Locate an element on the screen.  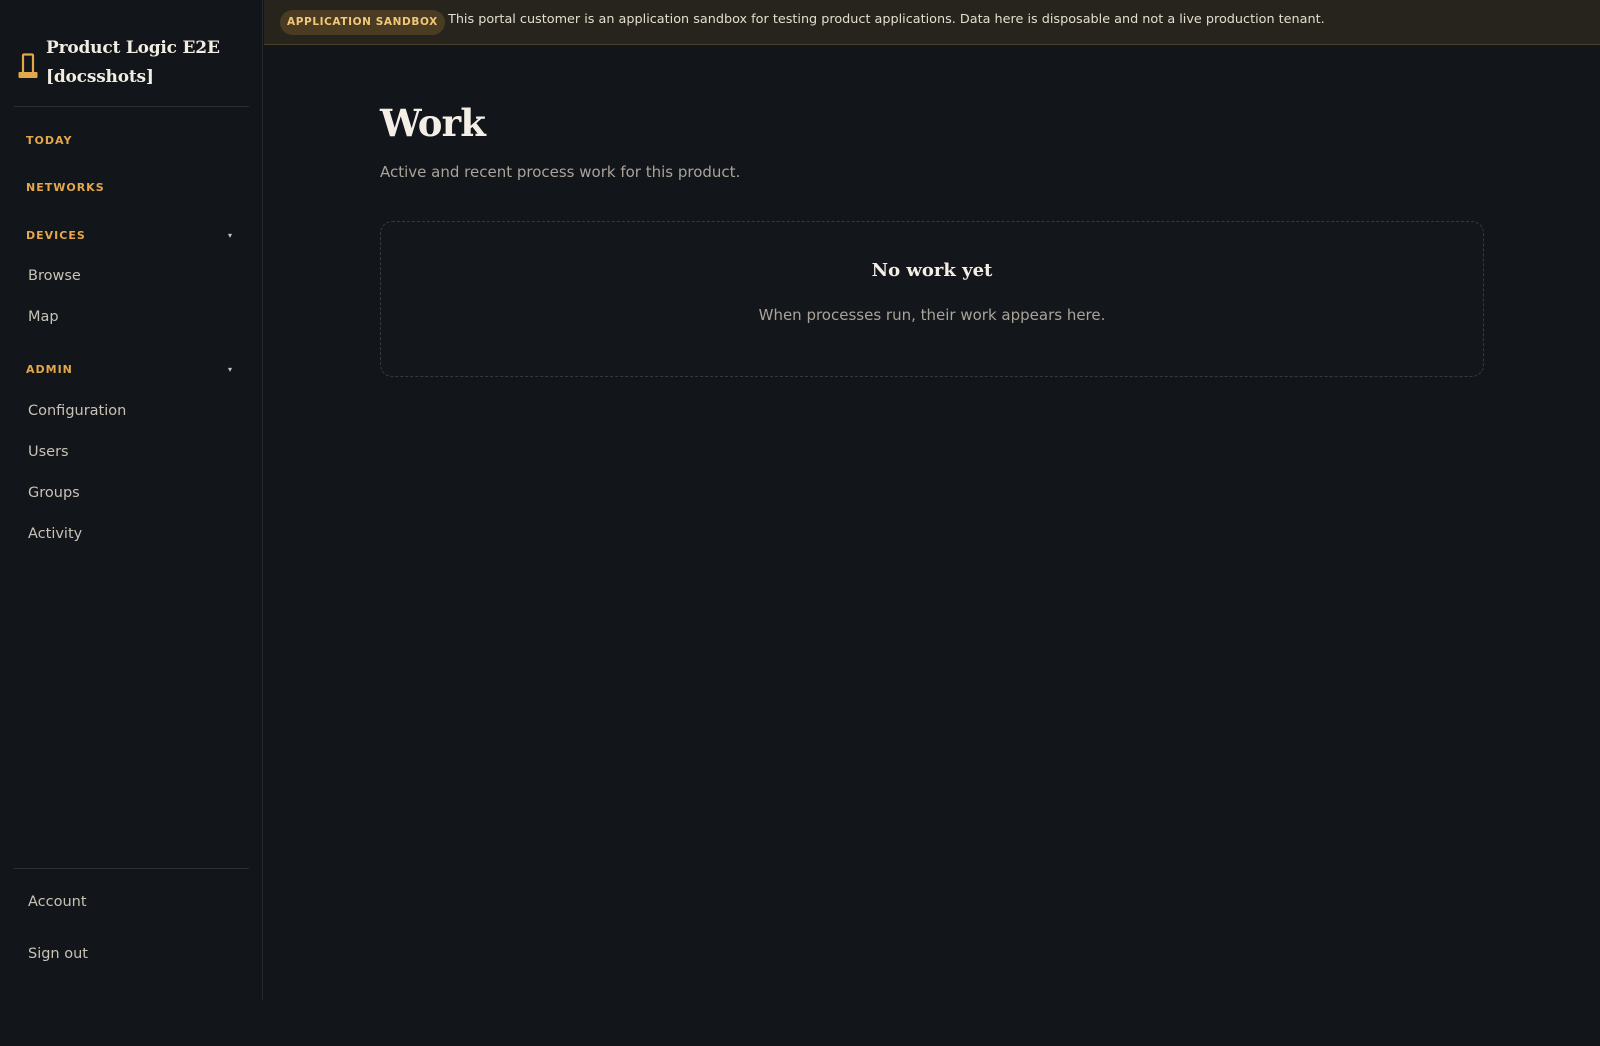
empty-state-title: No work yet is located at coordinates (932, 270).